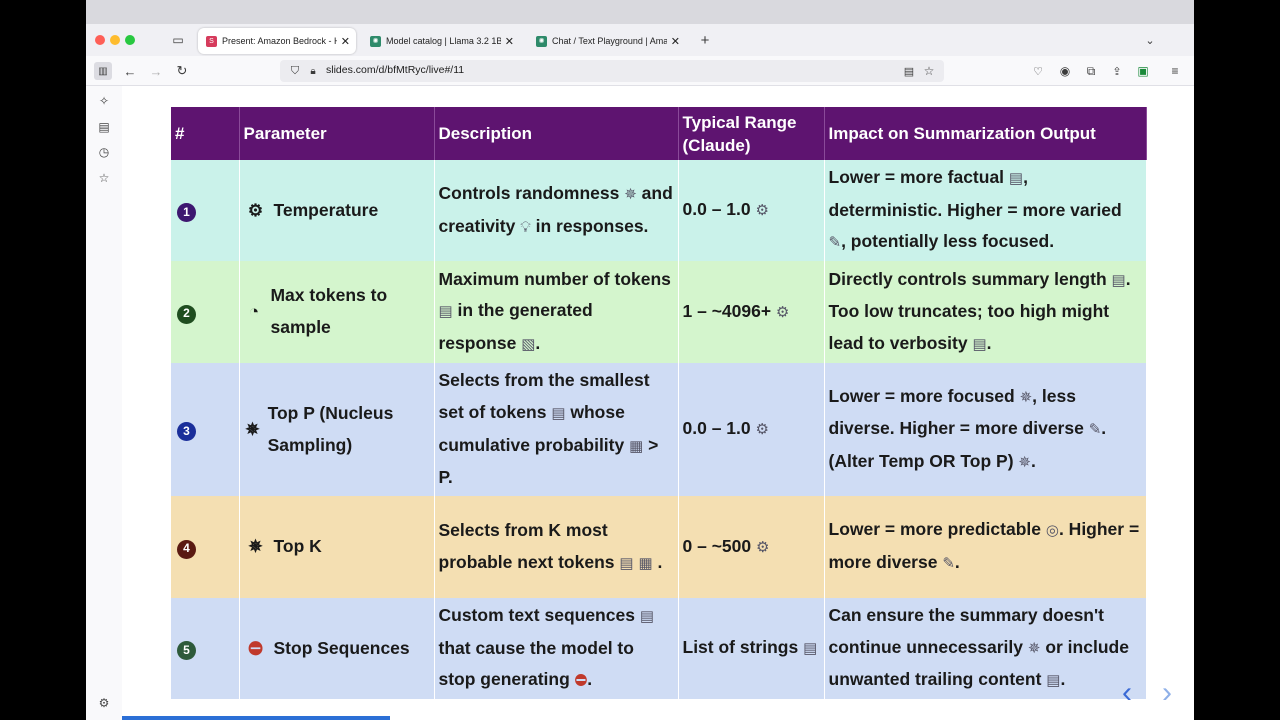  I want to click on minimize-window-button, so click(115, 40).